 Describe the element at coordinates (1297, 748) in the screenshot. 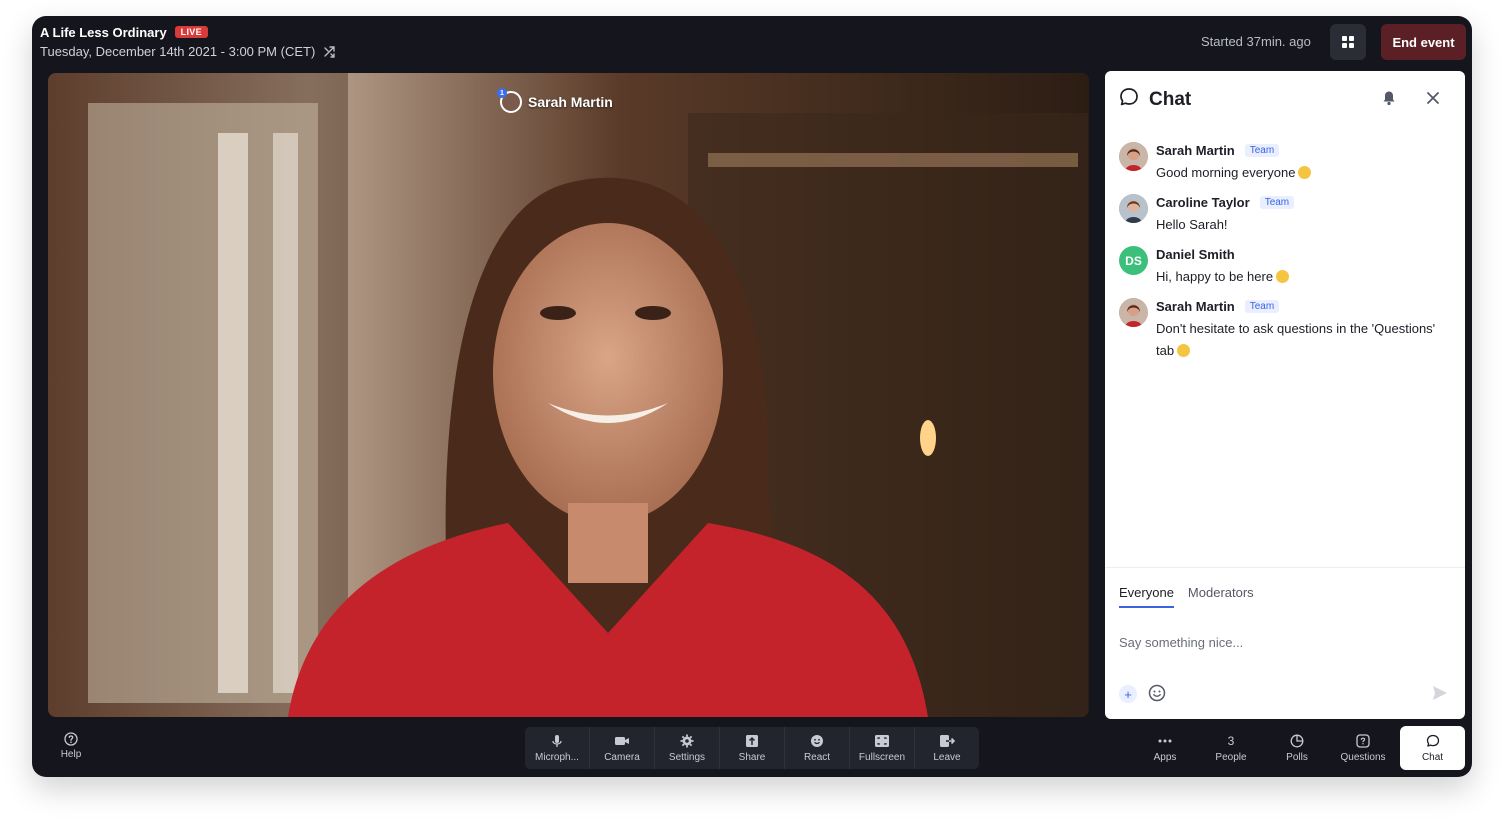

I see `polls-button: Polls` at that location.